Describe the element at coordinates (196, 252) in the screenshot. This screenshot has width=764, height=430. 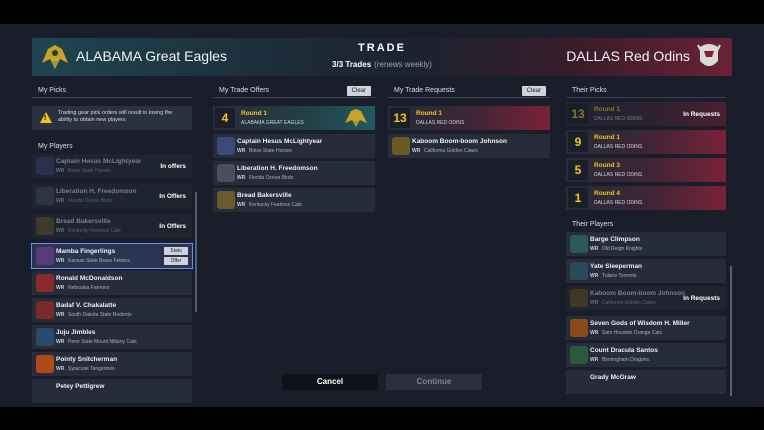
I see `my-players-scrollbar` at that location.